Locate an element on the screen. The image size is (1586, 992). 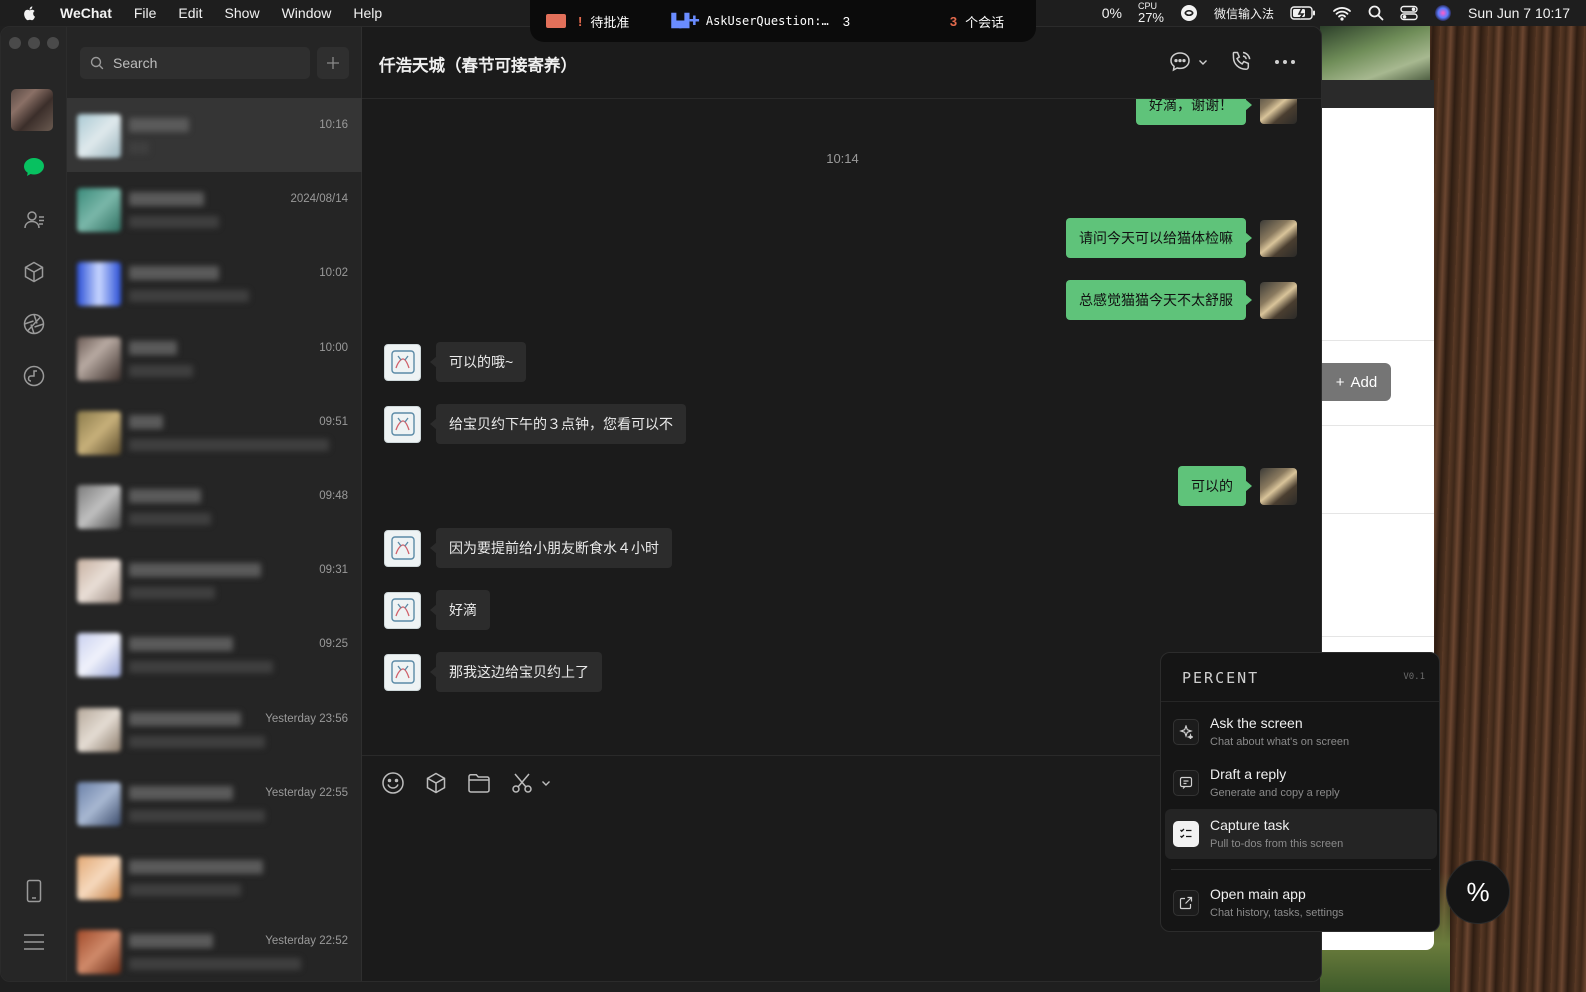
notch-status-island: ! 待批准 ▙▟ ✚ AskUserQuestion:… 3 3 个会话 is located at coordinates (783, 21).